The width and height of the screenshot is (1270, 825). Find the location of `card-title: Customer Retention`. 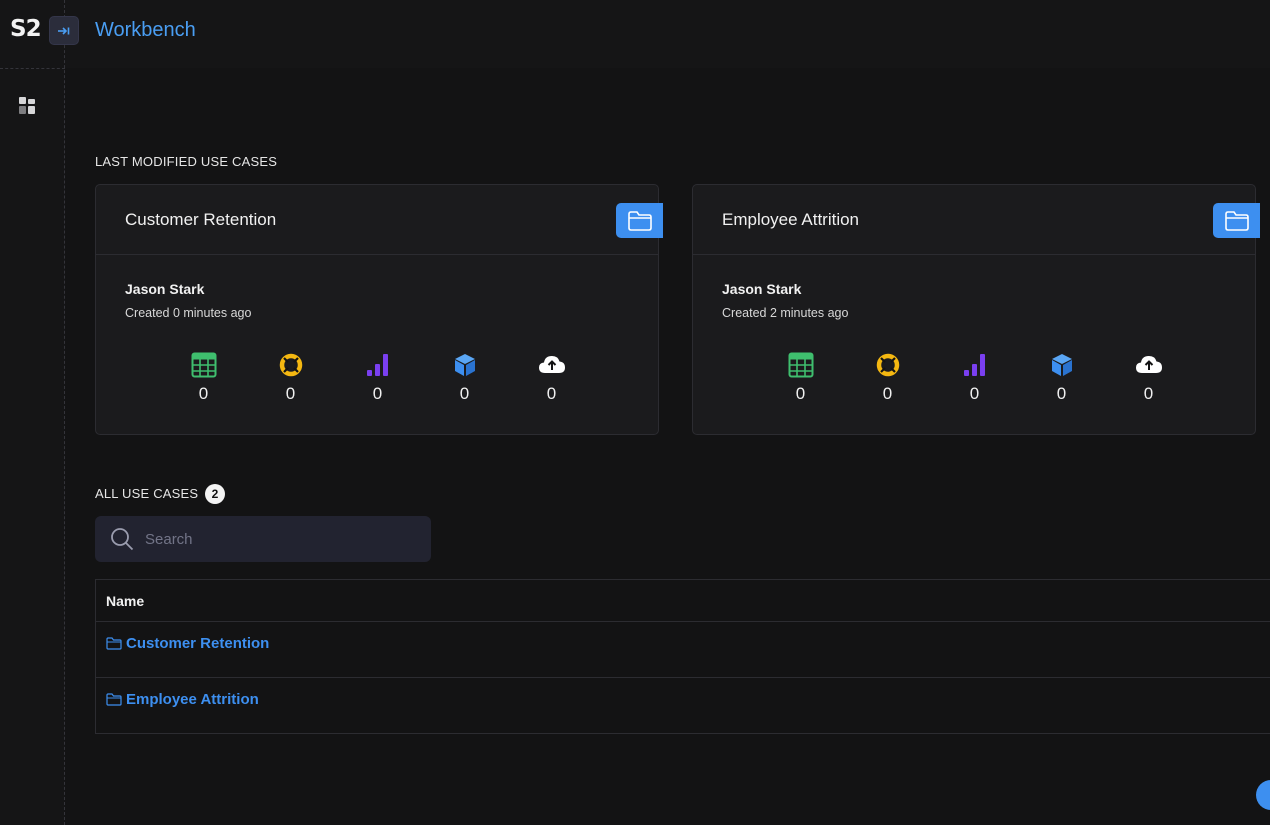

card-title: Customer Retention is located at coordinates (200, 220).